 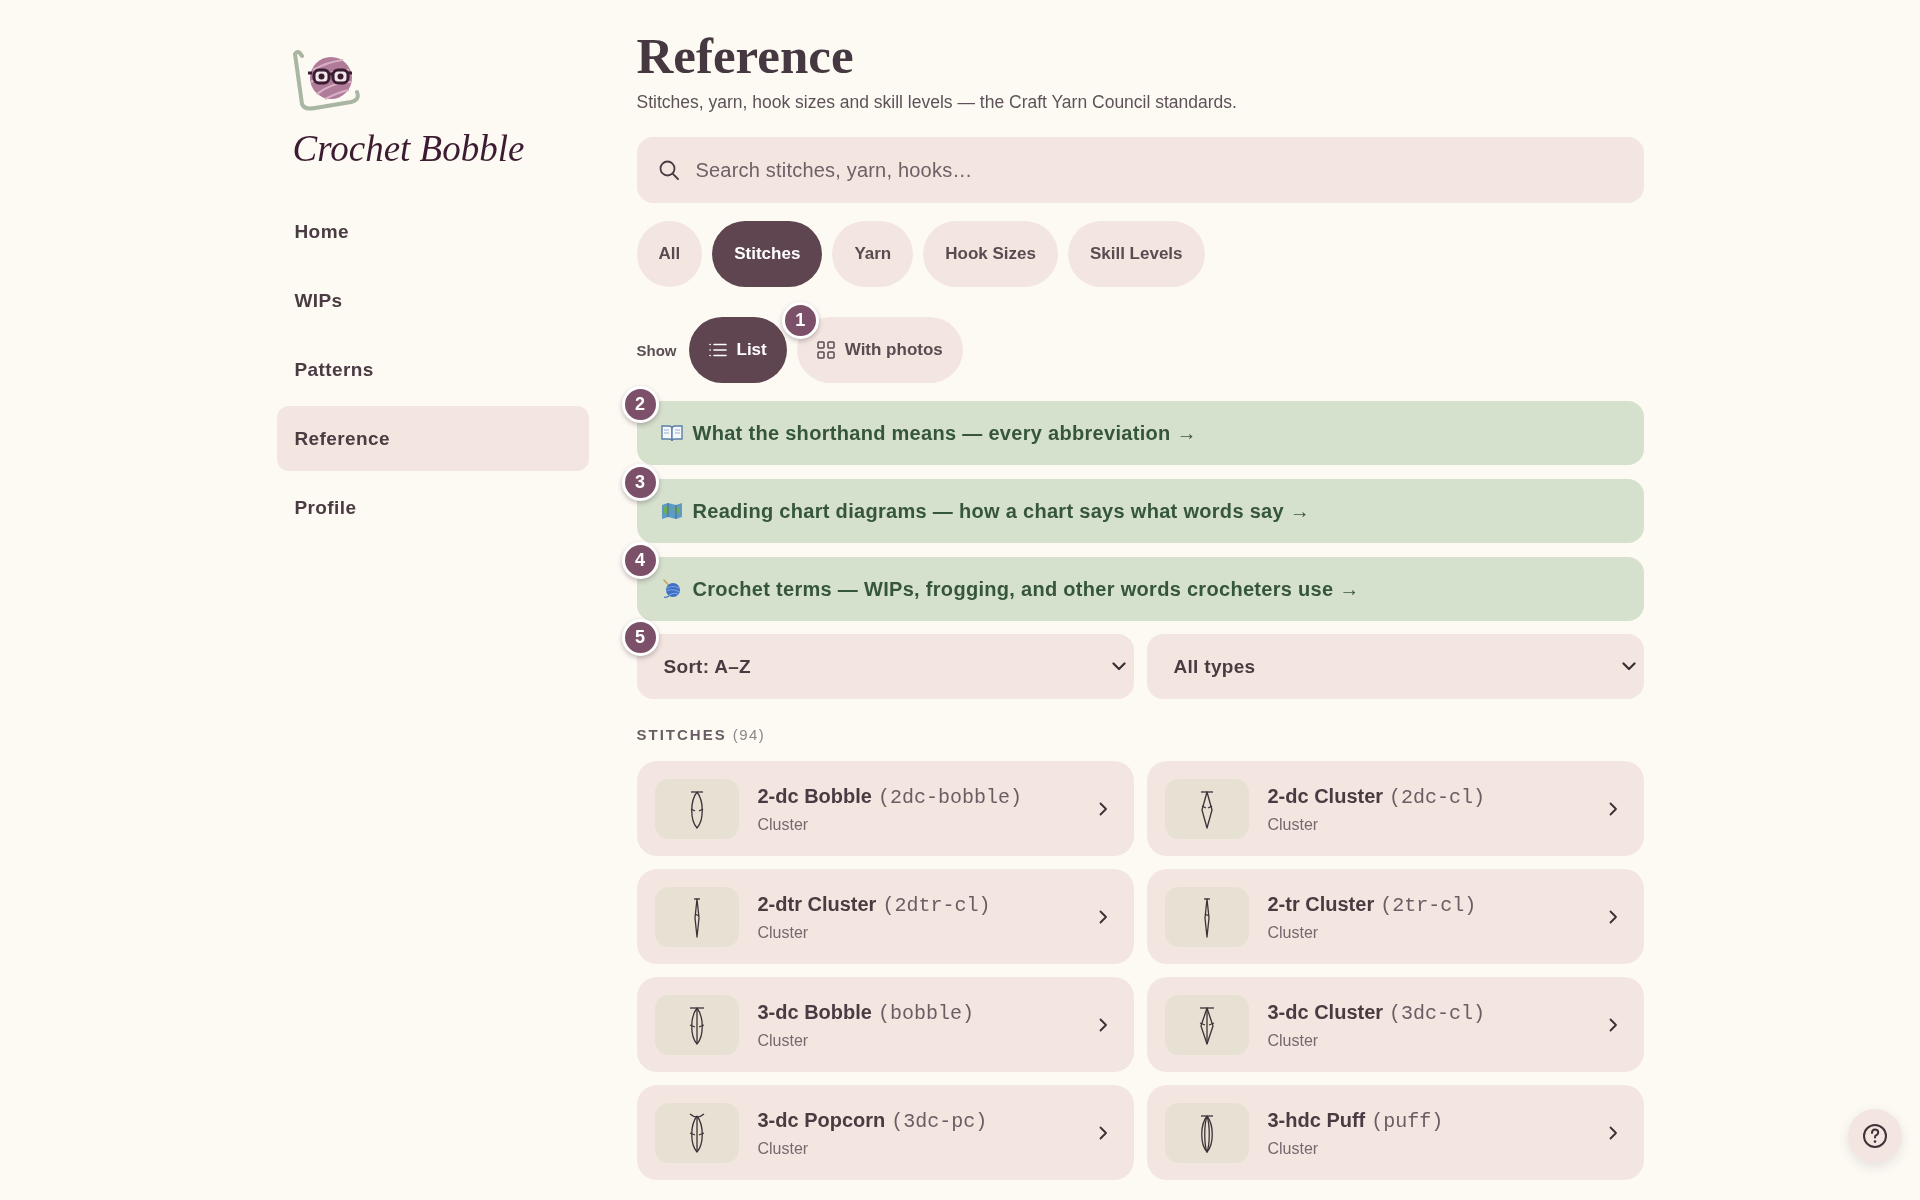 What do you see at coordinates (825, 350) in the screenshot?
I see `grid-icon` at bounding box center [825, 350].